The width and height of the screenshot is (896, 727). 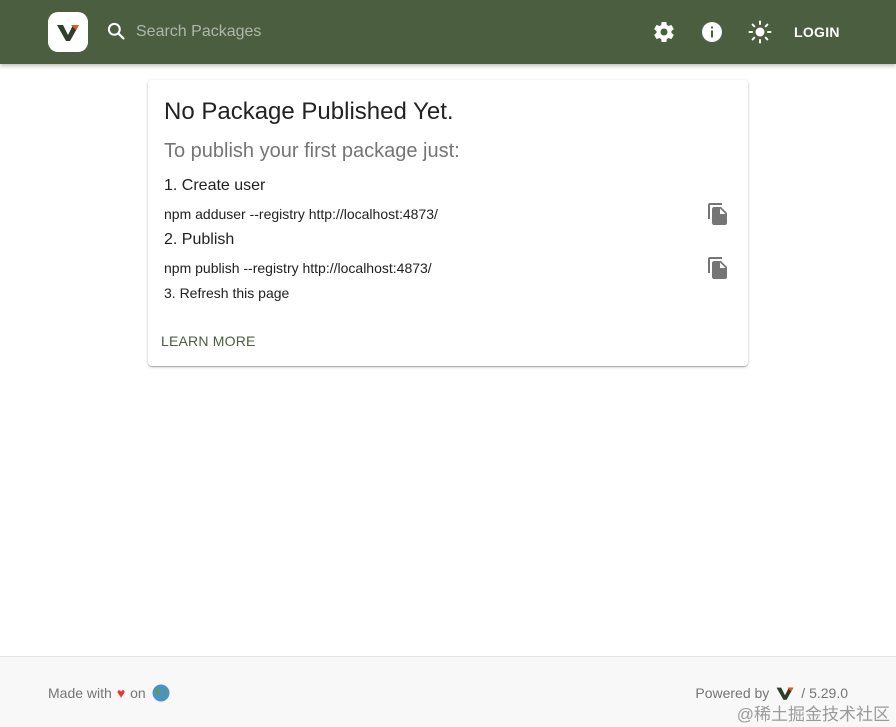 What do you see at coordinates (732, 693) in the screenshot?
I see `powered-by-label: Powered by` at bounding box center [732, 693].